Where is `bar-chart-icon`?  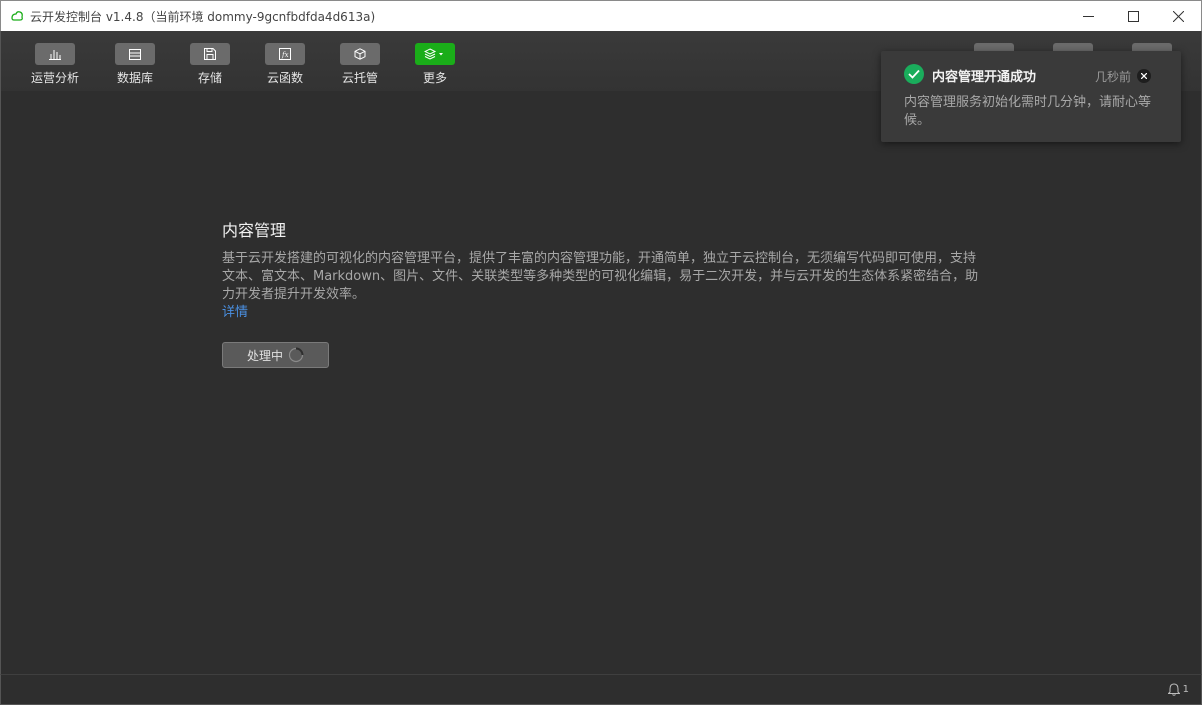
bar-chart-icon is located at coordinates (55, 54).